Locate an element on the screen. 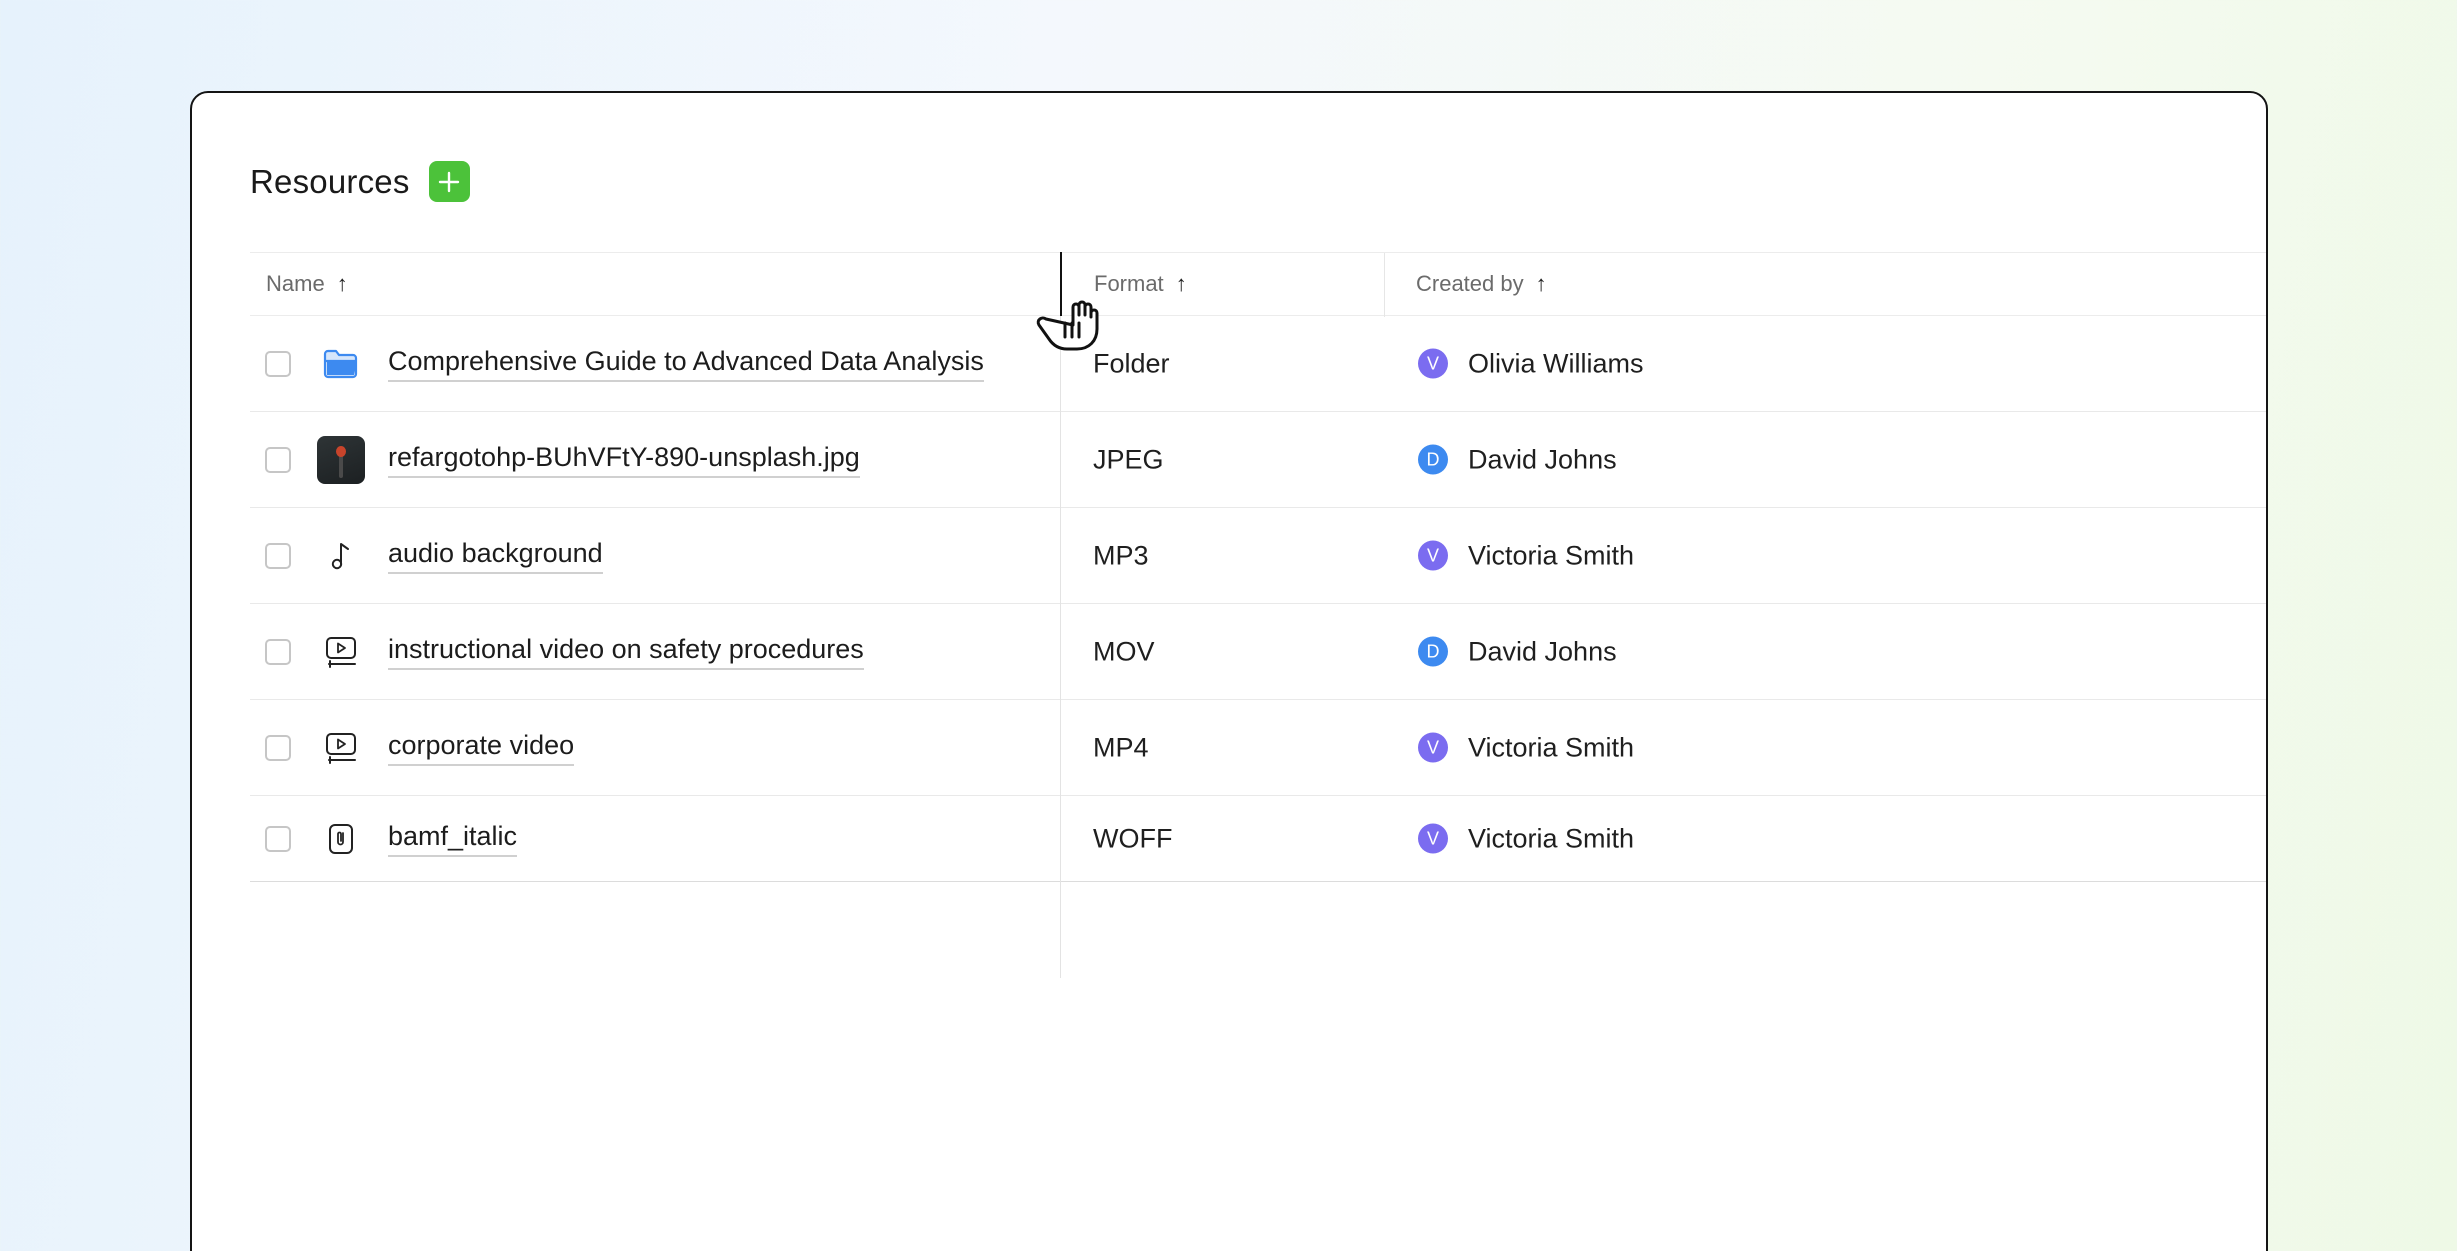 This screenshot has height=1251, width=2457. file-name-link: audio background is located at coordinates (495, 556).